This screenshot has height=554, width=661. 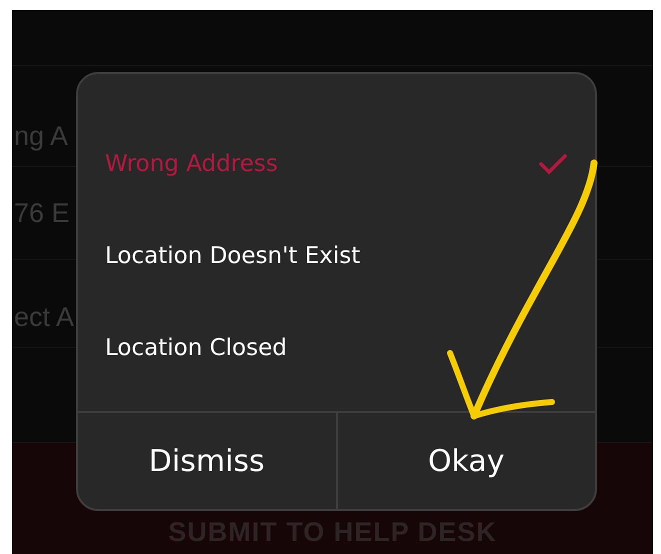 I want to click on option-item: Location Doesn't Exist, so click(x=336, y=256).